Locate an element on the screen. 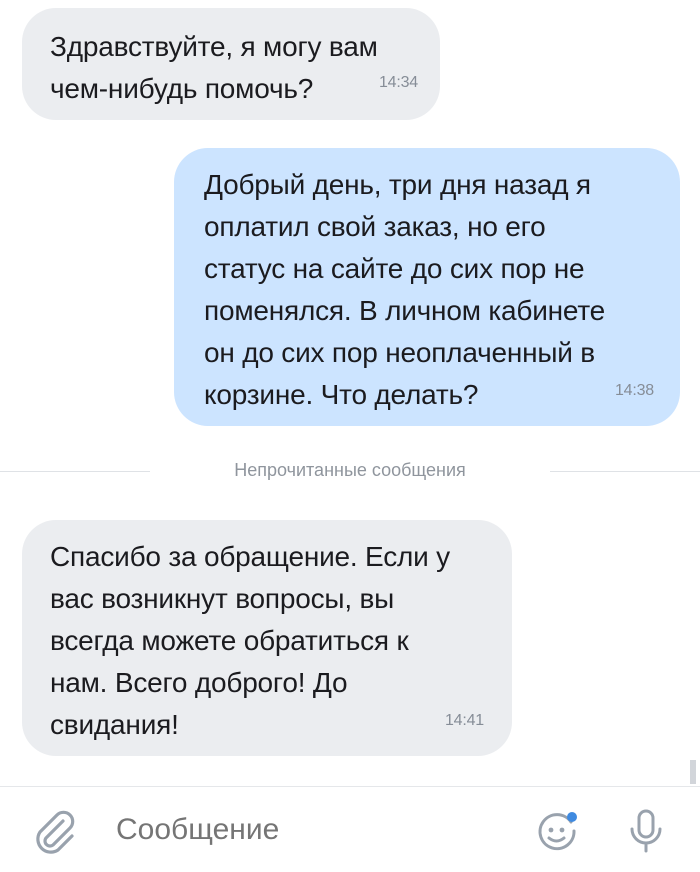 Image resolution: width=700 pixels, height=872 pixels. microphone-icon is located at coordinates (646, 832).